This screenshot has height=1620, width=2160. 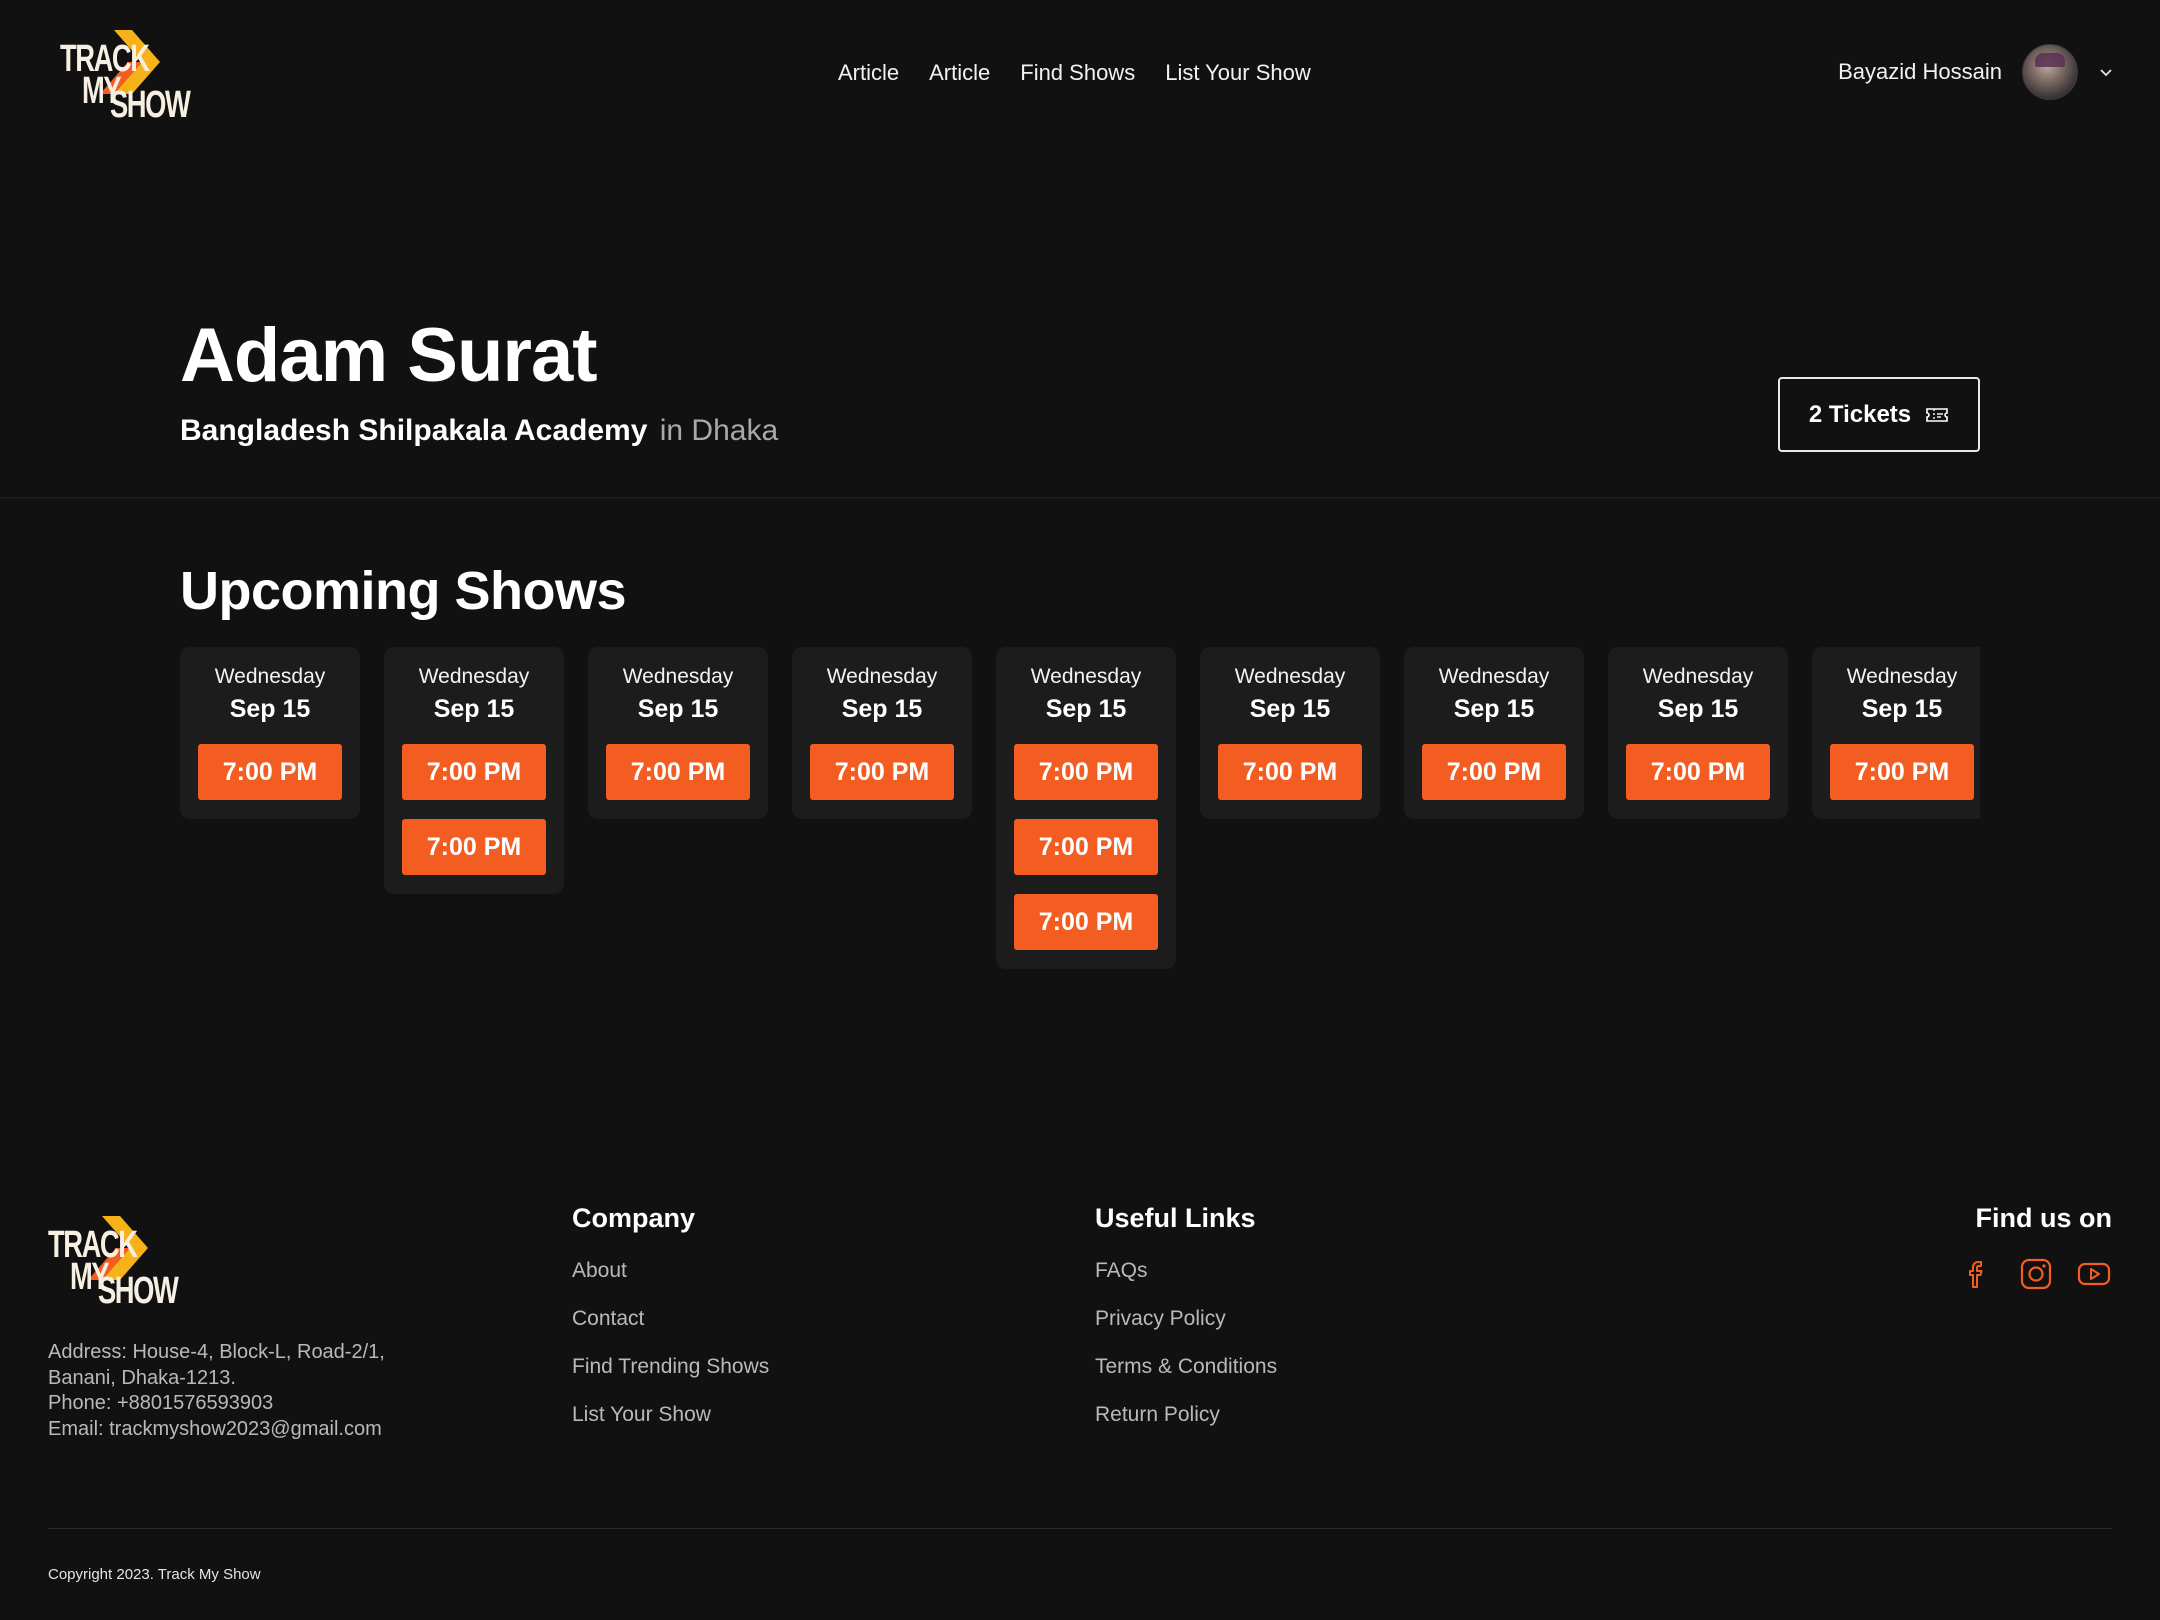 I want to click on address-line: Address: House-4, Block-L, Road-2/1,, so click(x=216, y=1352).